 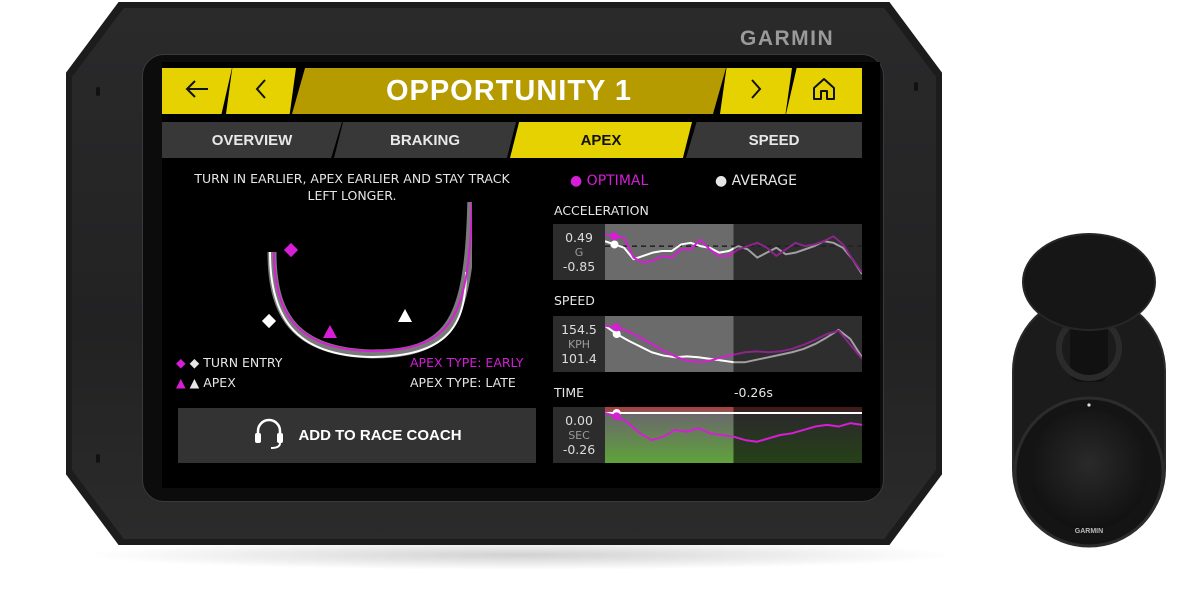 What do you see at coordinates (787, 38) in the screenshot?
I see `brand-logo: GARMIN` at bounding box center [787, 38].